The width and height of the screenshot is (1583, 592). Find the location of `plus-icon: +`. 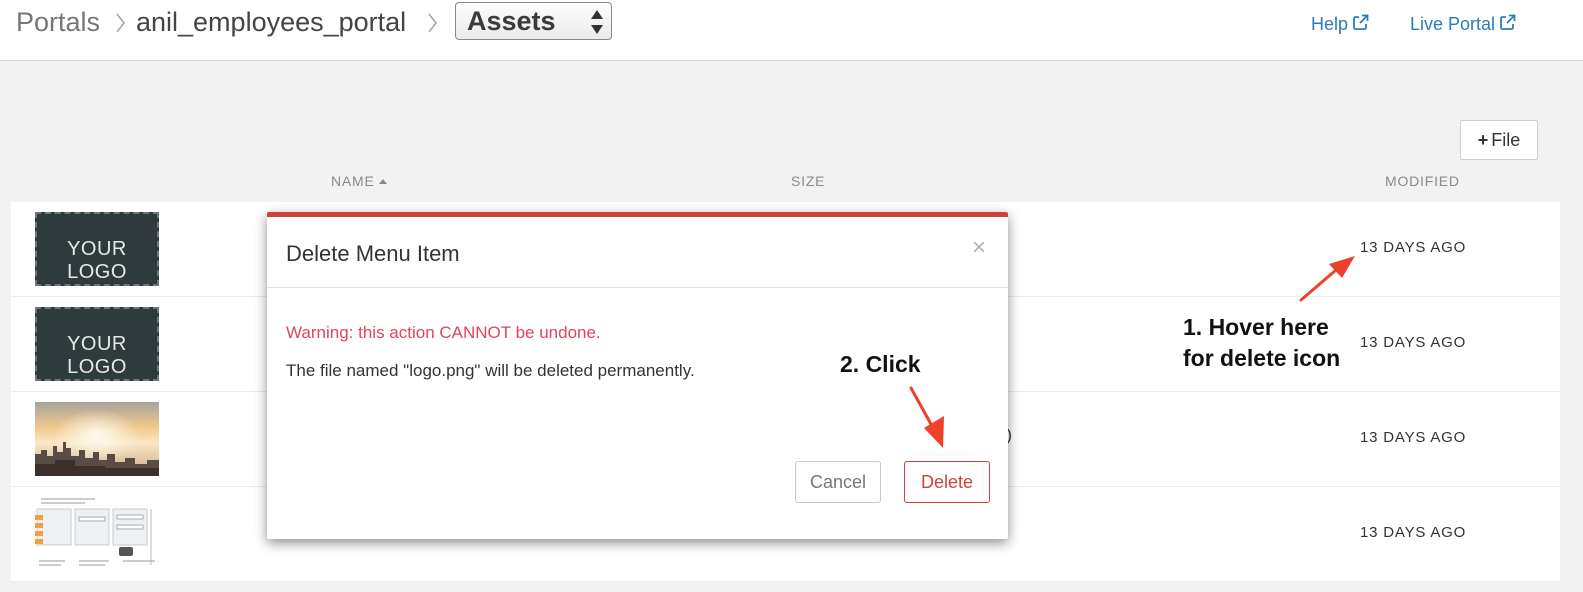

plus-icon: + is located at coordinates (1483, 140).